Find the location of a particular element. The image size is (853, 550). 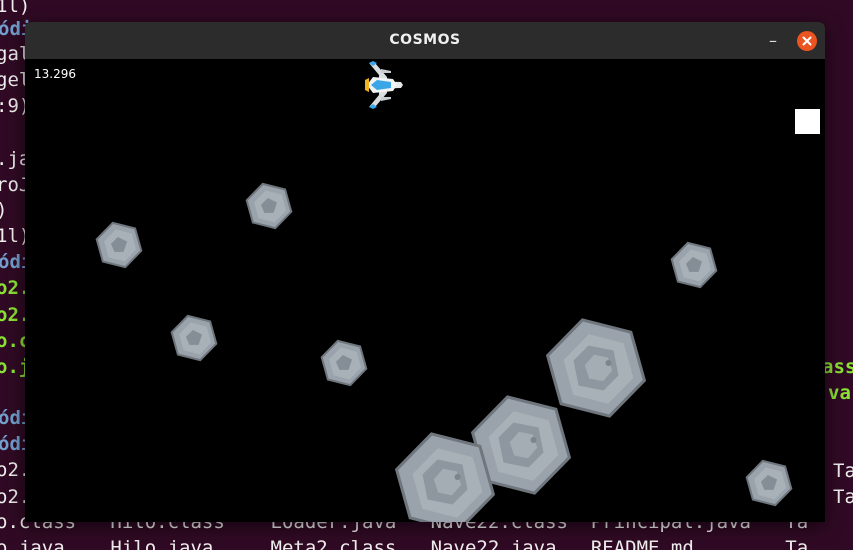

terminal-fragment: va is located at coordinates (839, 393).